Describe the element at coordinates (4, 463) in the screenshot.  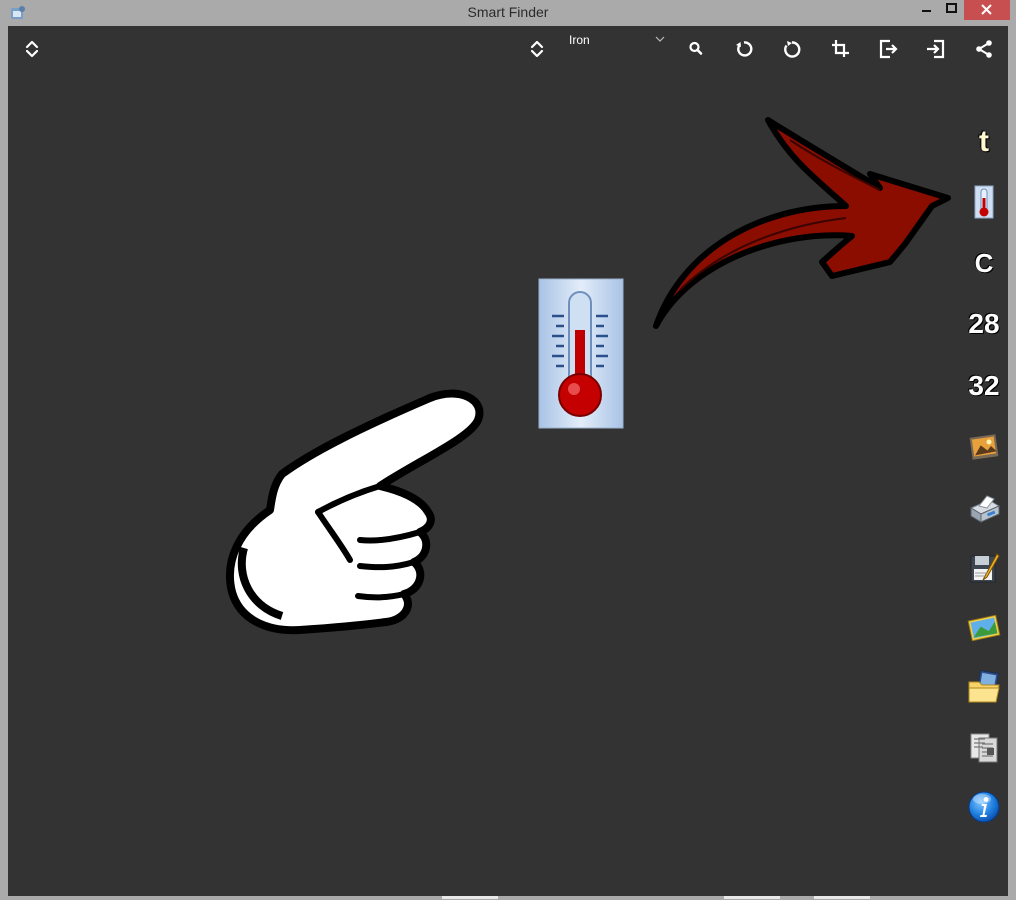
I see `window-frame-left` at that location.